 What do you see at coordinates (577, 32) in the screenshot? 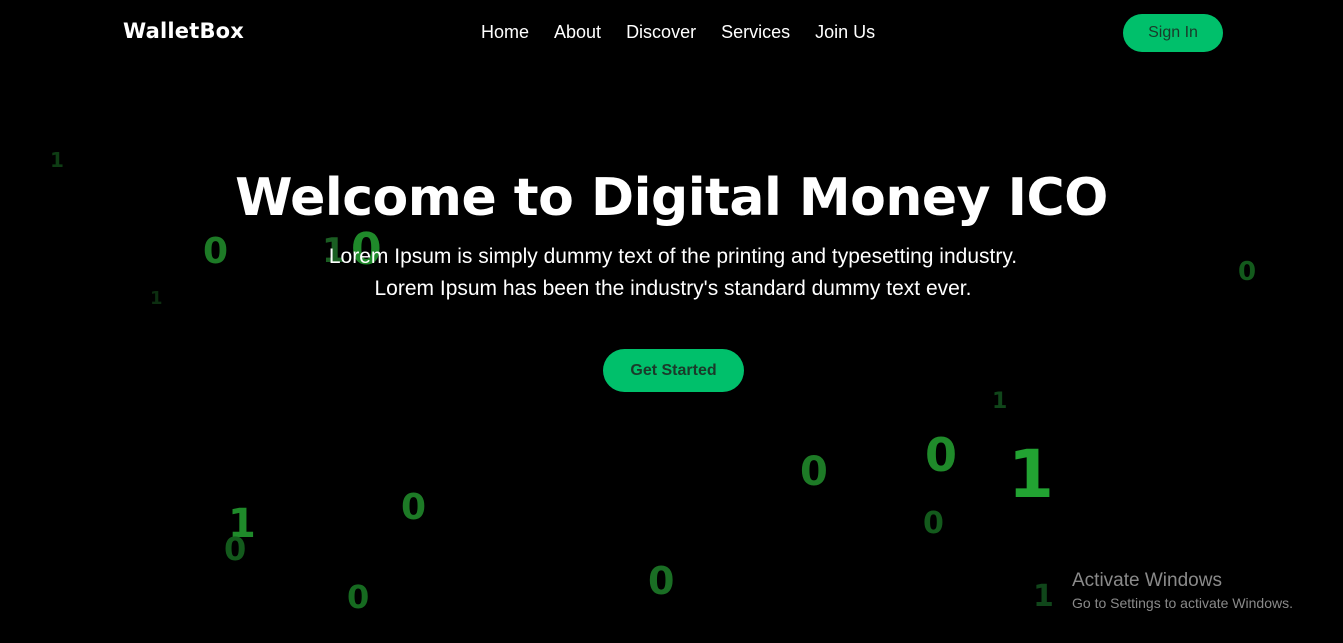
I see `nav-about-link: About` at bounding box center [577, 32].